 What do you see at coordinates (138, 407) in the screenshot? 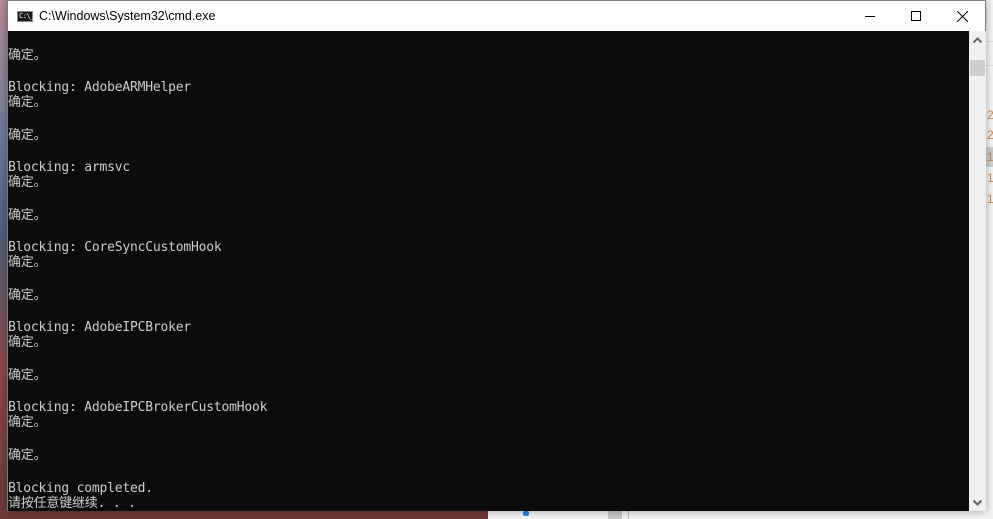
I see `console-line: Blocking: AdobeIPCBrokerCustomHook` at bounding box center [138, 407].